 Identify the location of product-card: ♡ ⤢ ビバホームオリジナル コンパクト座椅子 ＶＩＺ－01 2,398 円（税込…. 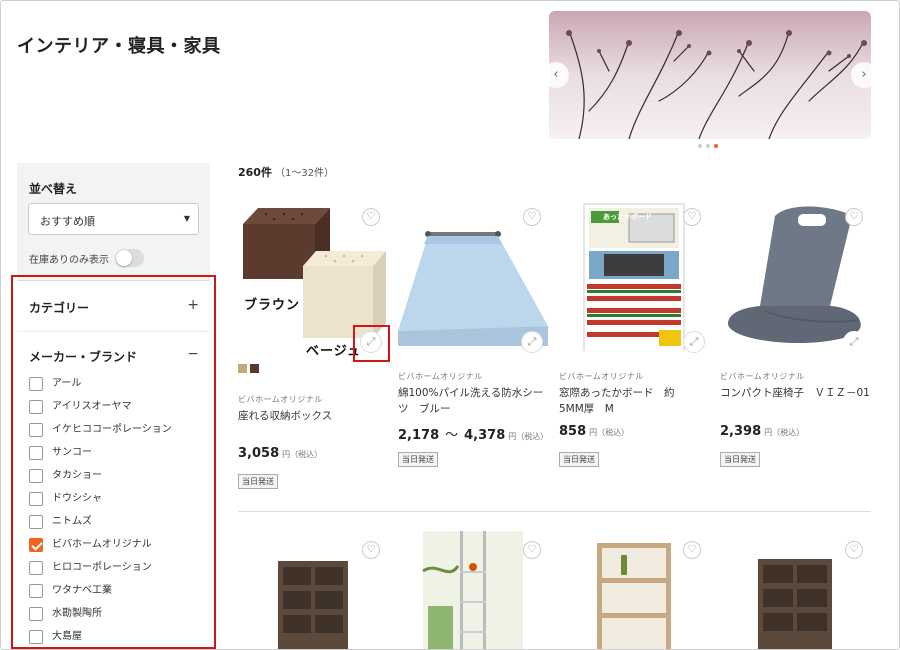
(795, 336).